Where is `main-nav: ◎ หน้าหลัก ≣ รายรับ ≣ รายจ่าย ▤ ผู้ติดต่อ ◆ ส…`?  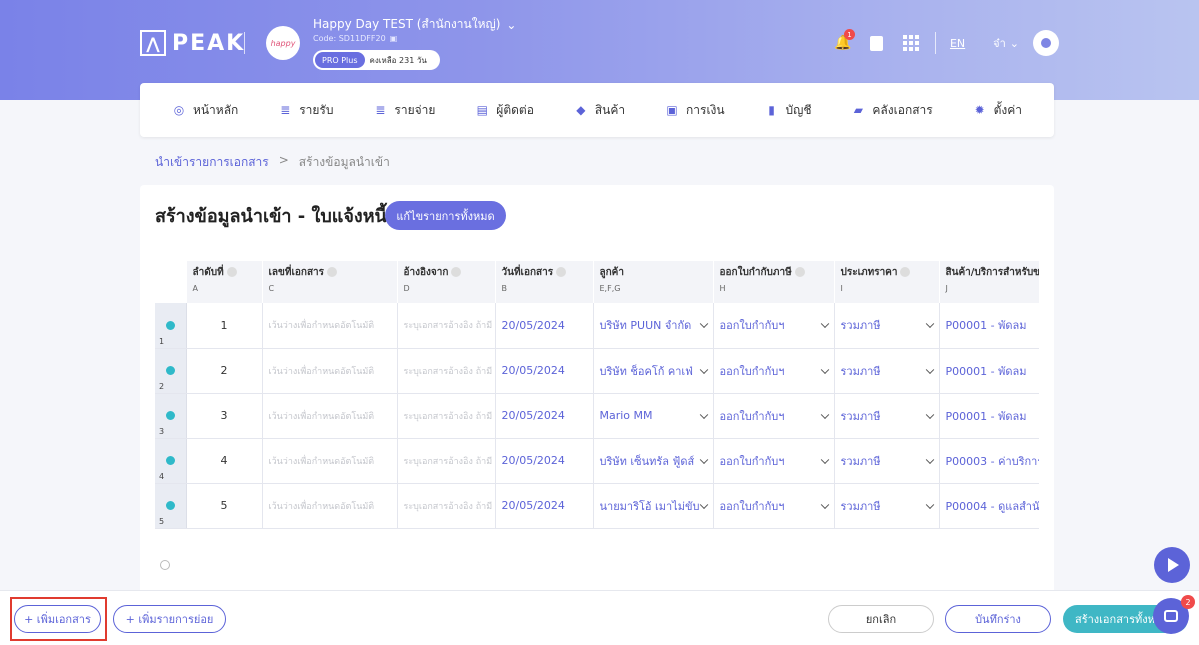 main-nav: ◎ หน้าหลัก ≣ รายรับ ≣ รายจ่าย ▤ ผู้ติดต่อ ◆ ส… is located at coordinates (597, 110).